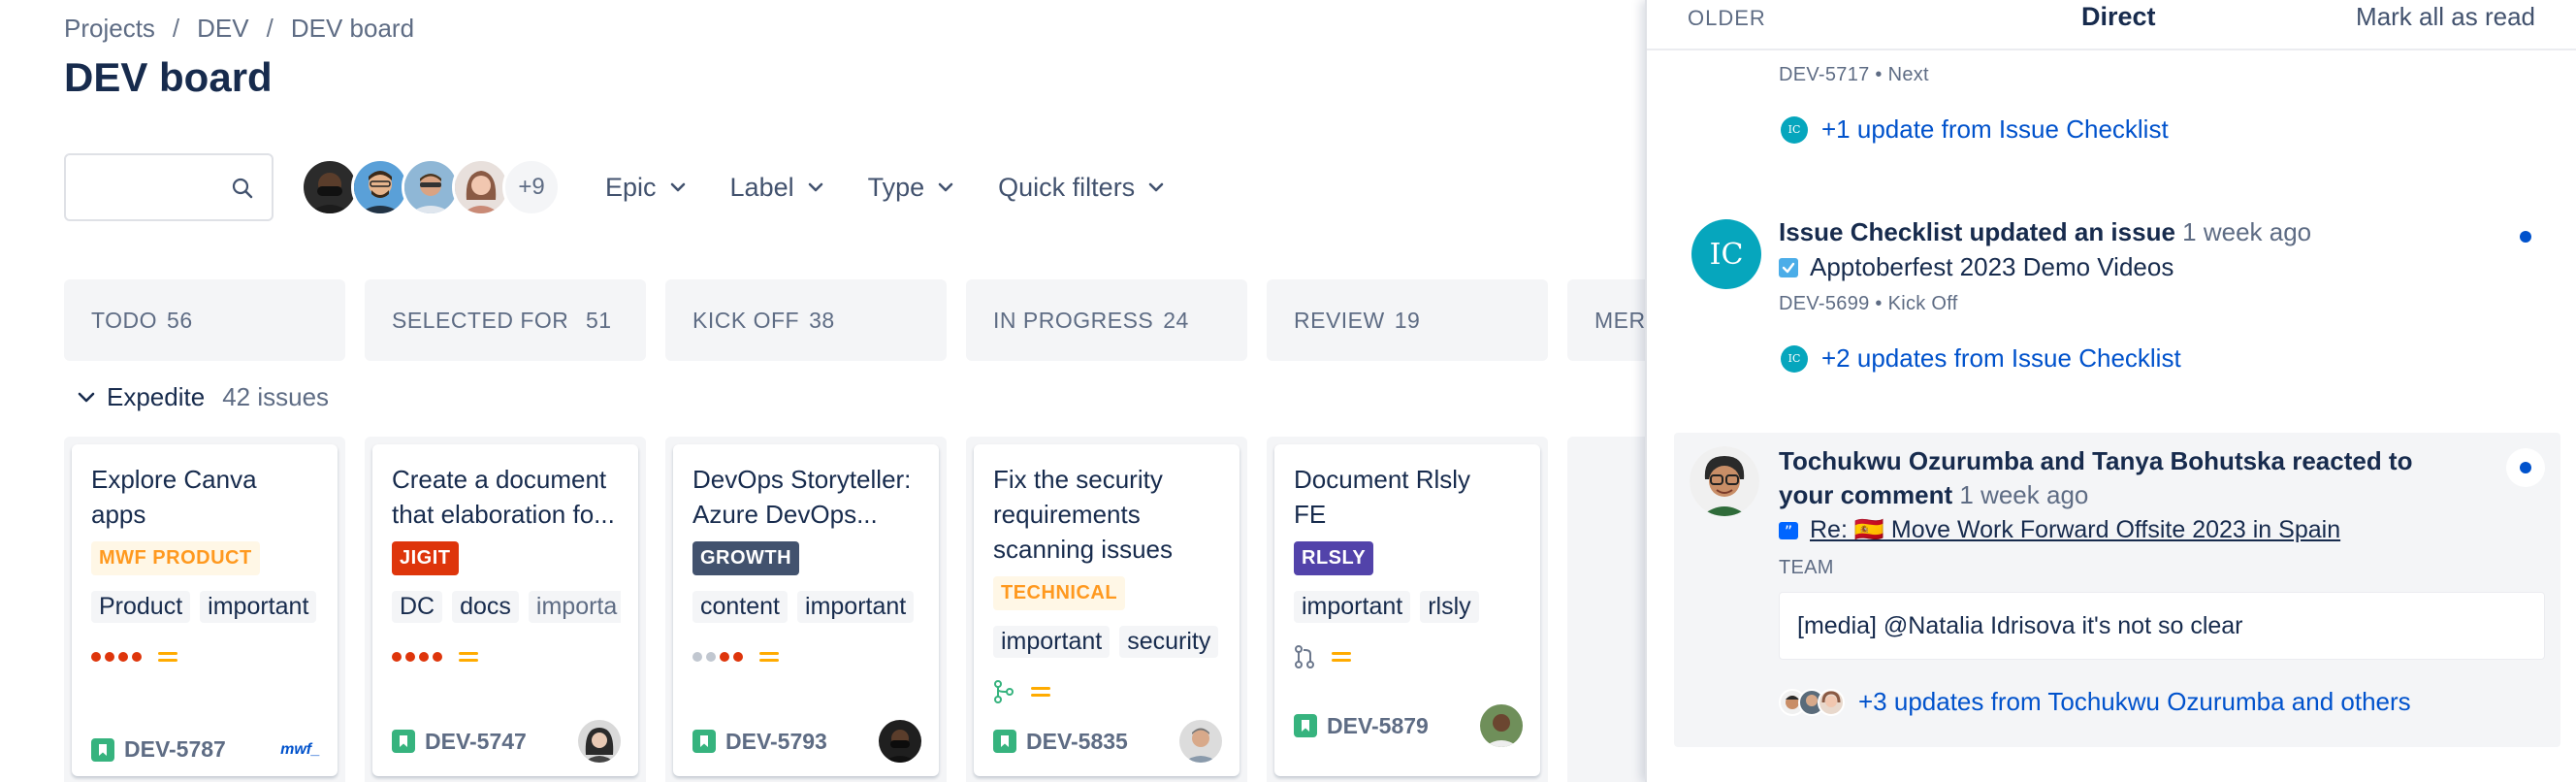 The image size is (2576, 782). What do you see at coordinates (746, 558) in the screenshot?
I see `epic-lozenge: GROWTH` at bounding box center [746, 558].